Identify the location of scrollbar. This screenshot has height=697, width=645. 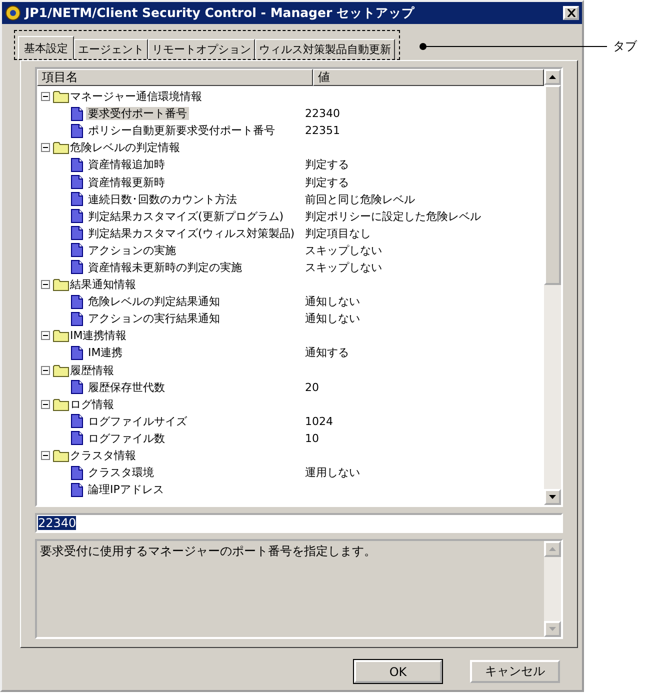
(552, 287).